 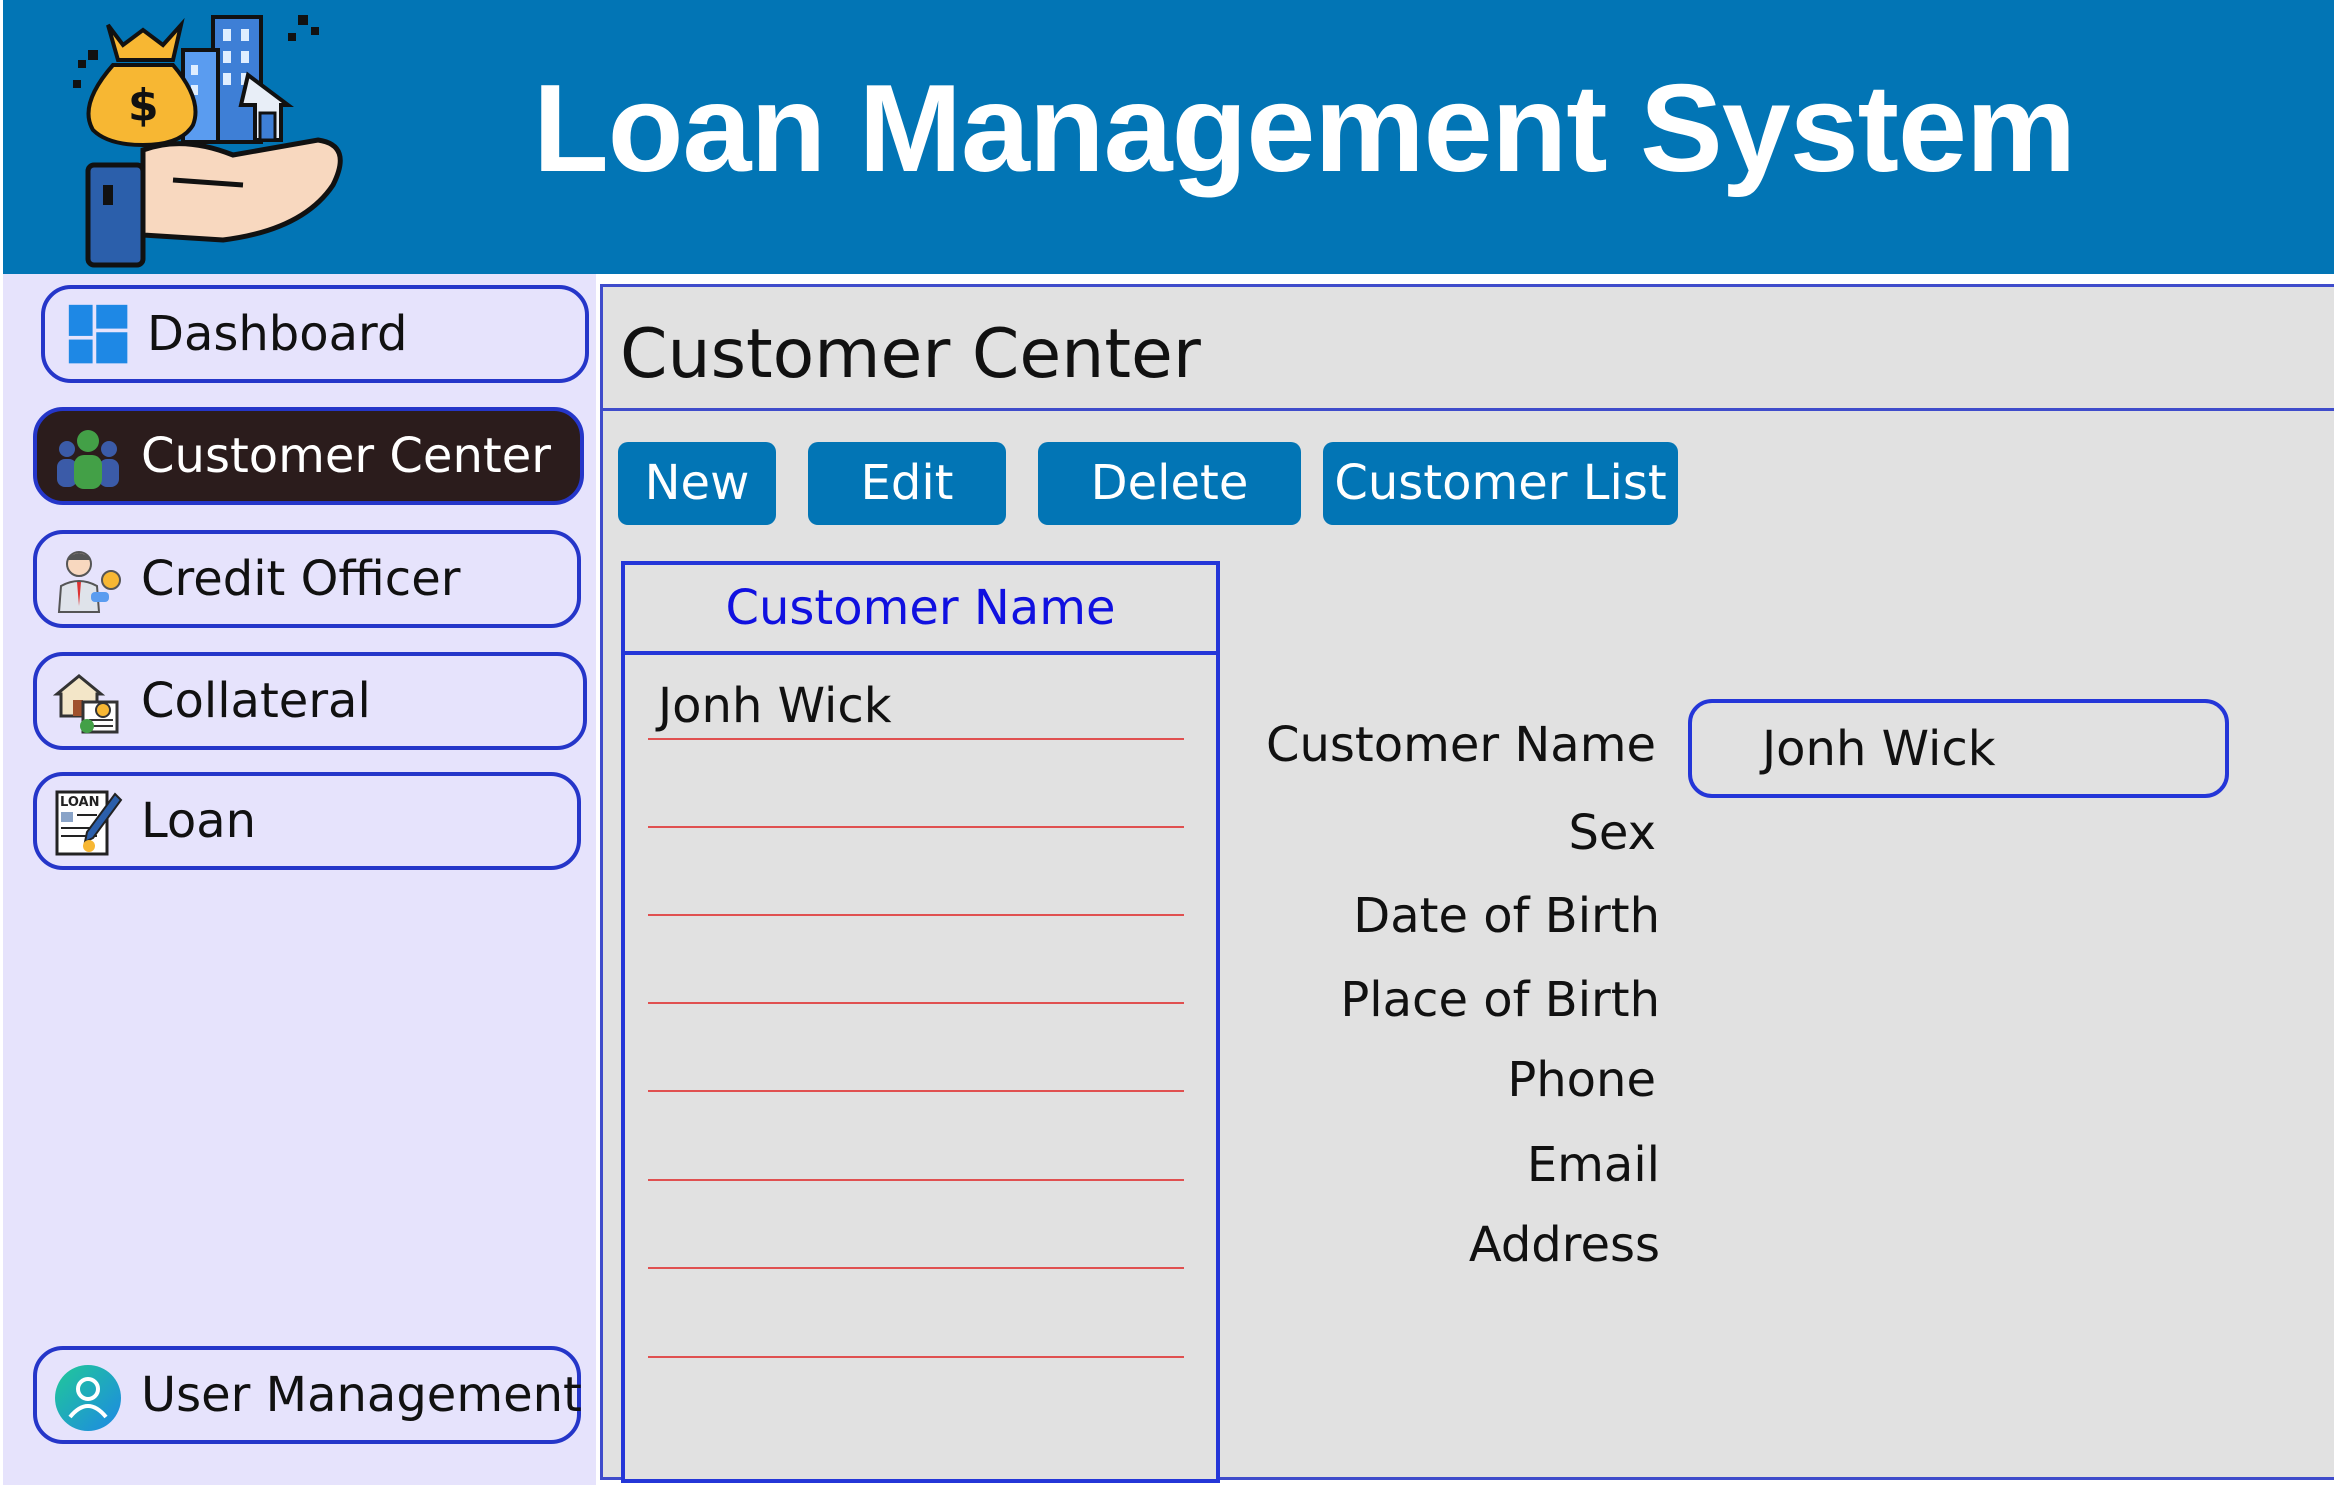 I want to click on list-item-text: Jonh Wick, so click(x=775, y=706).